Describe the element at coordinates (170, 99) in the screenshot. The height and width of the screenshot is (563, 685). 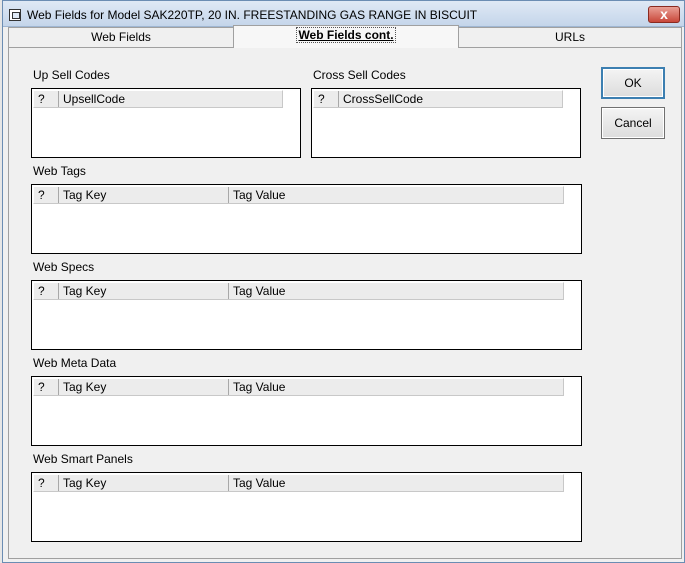
I see `grid-col-upsellcode: UpsellCode` at that location.